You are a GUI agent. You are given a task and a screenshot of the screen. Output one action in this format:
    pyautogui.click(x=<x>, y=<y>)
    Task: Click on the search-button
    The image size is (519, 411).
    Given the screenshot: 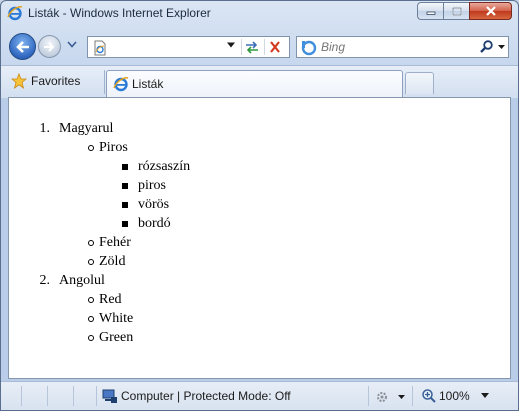 What is the action you would take?
    pyautogui.click(x=493, y=47)
    